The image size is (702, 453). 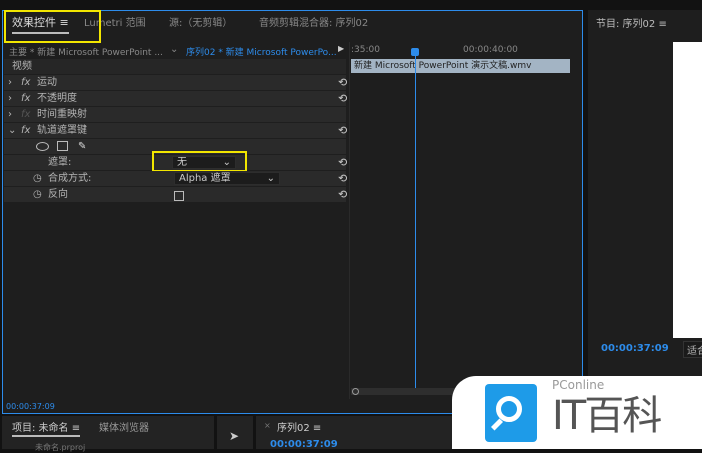 I want to click on tab-project: 项目: 未命名 ≡, so click(x=46, y=428).